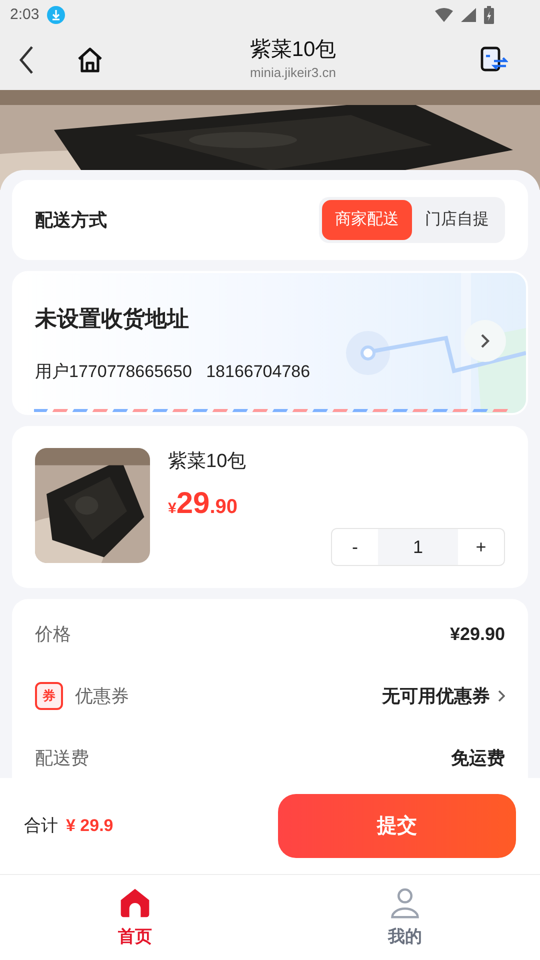  What do you see at coordinates (478, 758) in the screenshot?
I see `fee-value: 免运费` at bounding box center [478, 758].